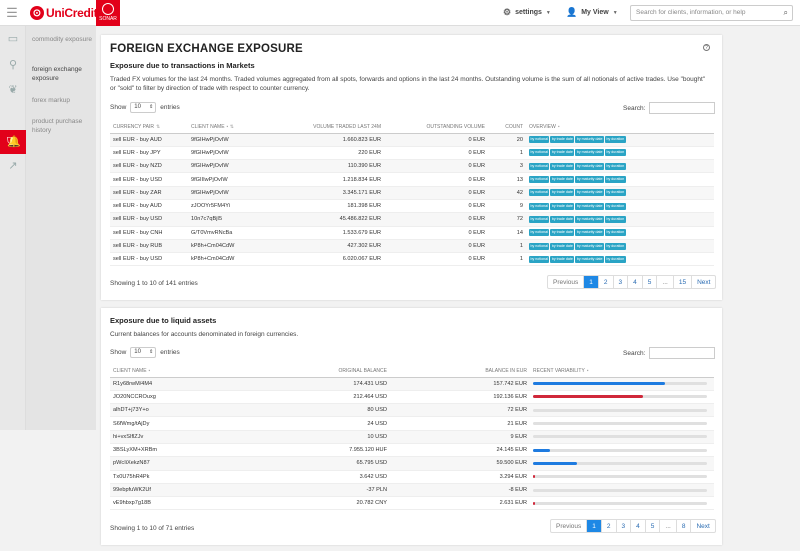 This screenshot has height=551, width=800. Describe the element at coordinates (786, 13) in the screenshot. I see `search-icon: ⌕` at that location.